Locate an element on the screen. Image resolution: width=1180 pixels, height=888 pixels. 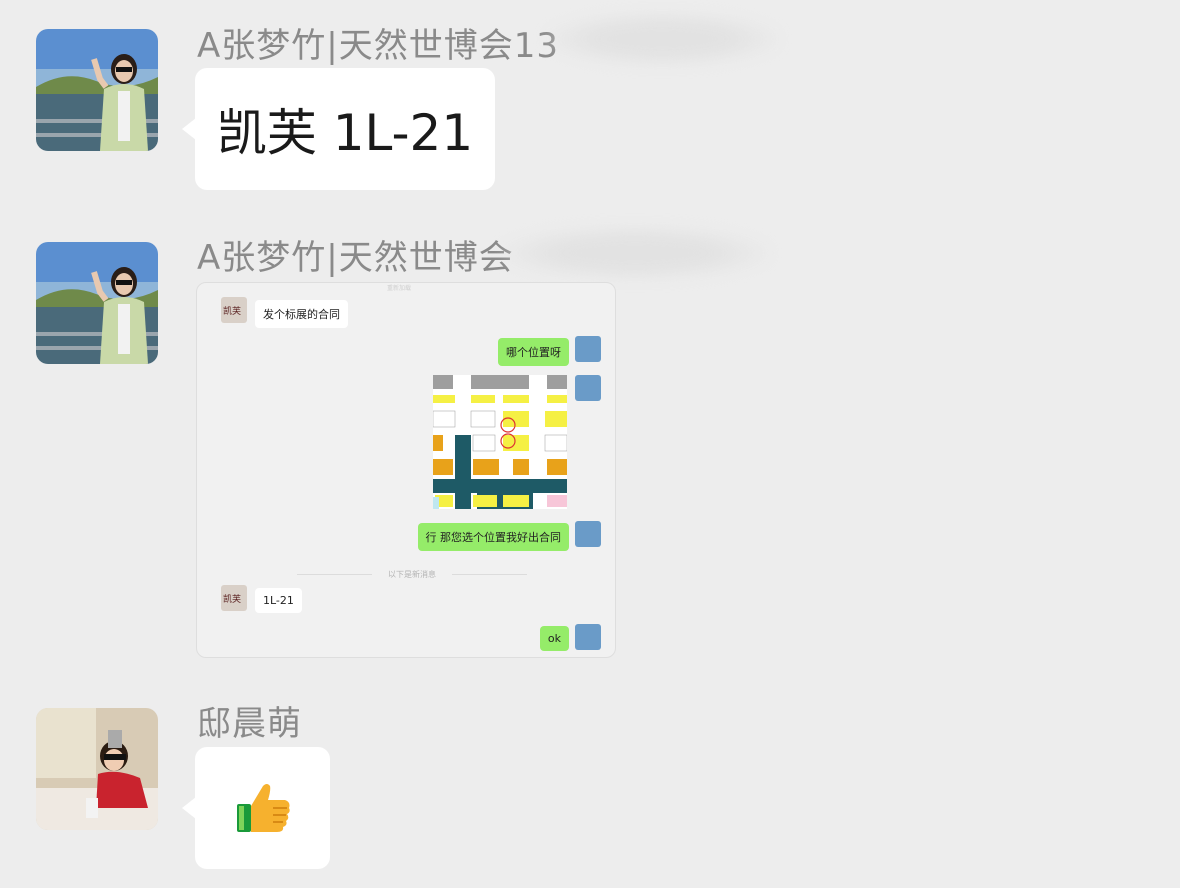
divider-text: 以下是新消息 is located at coordinates (412, 574).